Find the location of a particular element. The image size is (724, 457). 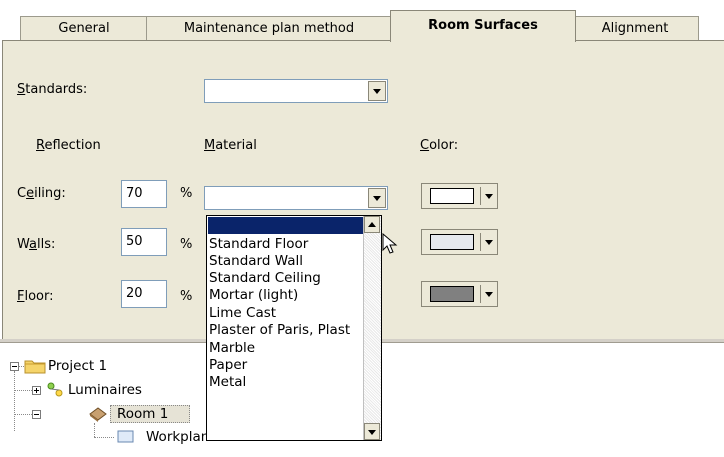

standards-dropdown-button is located at coordinates (377, 91).